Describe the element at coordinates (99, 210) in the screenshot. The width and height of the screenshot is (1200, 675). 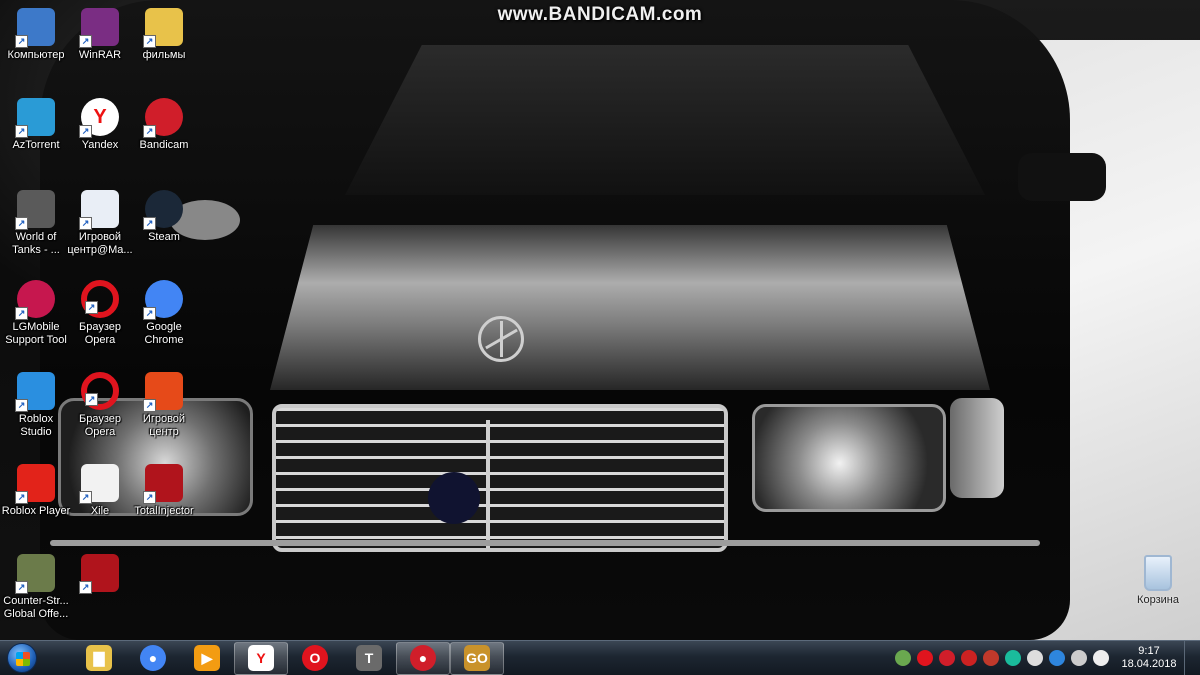
I see `game-center-mail-icon: ↗` at that location.